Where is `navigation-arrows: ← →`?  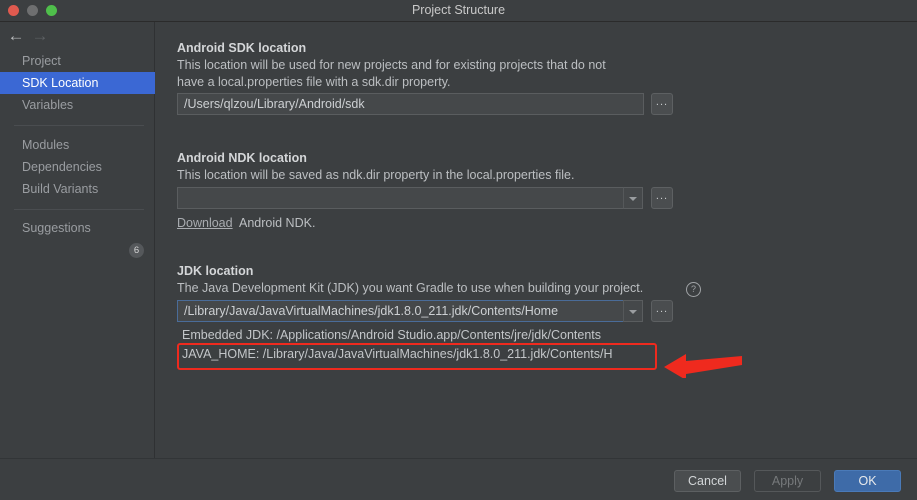
navigation-arrows: ← → is located at coordinates (77, 36).